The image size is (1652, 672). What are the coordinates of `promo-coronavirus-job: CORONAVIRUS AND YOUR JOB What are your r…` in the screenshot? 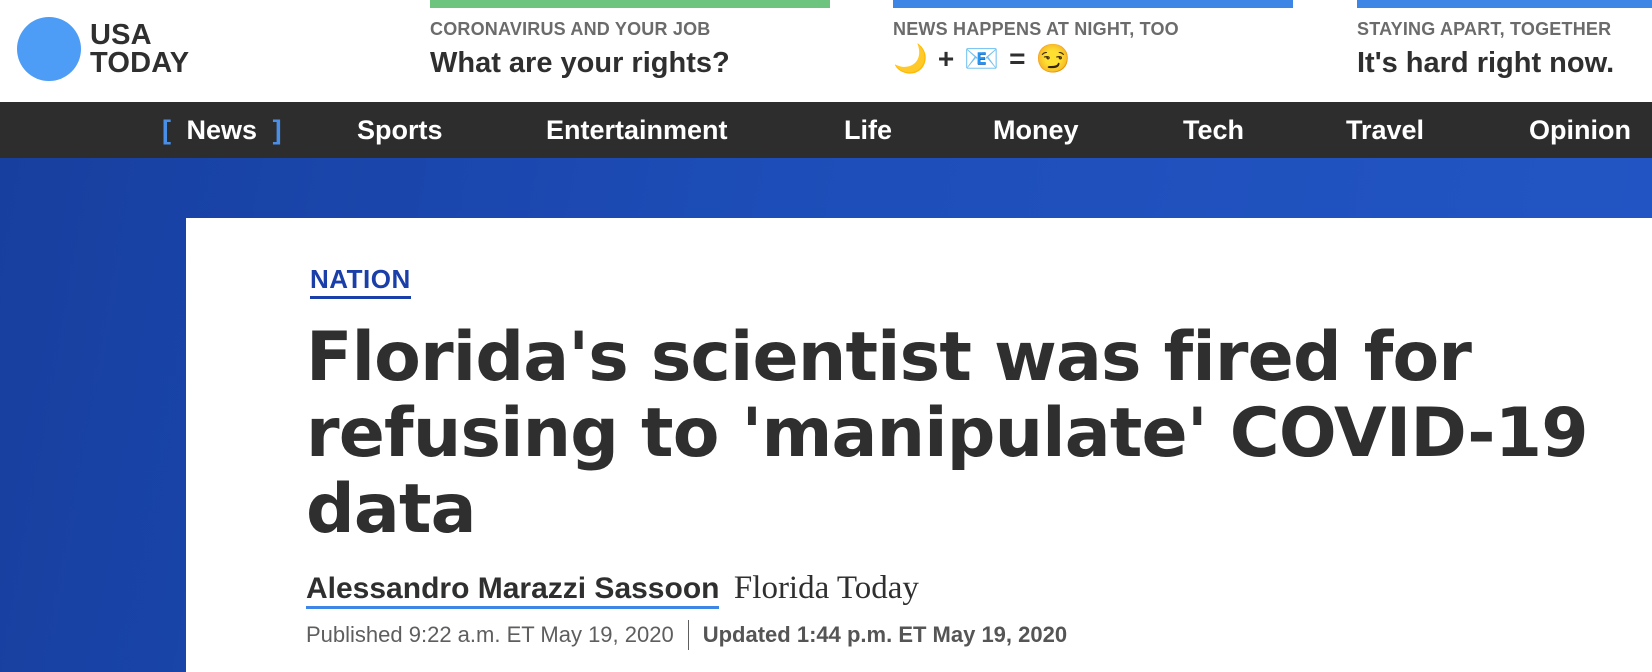 It's located at (630, 49).